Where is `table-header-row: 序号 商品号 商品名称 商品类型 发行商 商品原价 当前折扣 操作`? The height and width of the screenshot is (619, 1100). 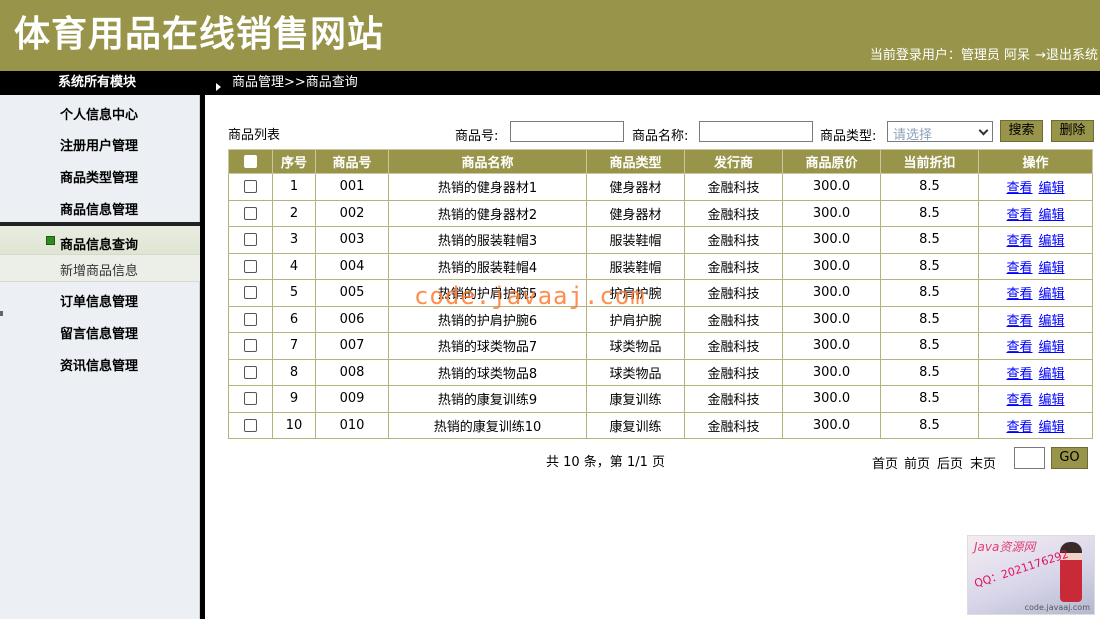
table-header-row: 序号 商品号 商品名称 商品类型 发行商 商品原价 当前折扣 操作 is located at coordinates (660, 161).